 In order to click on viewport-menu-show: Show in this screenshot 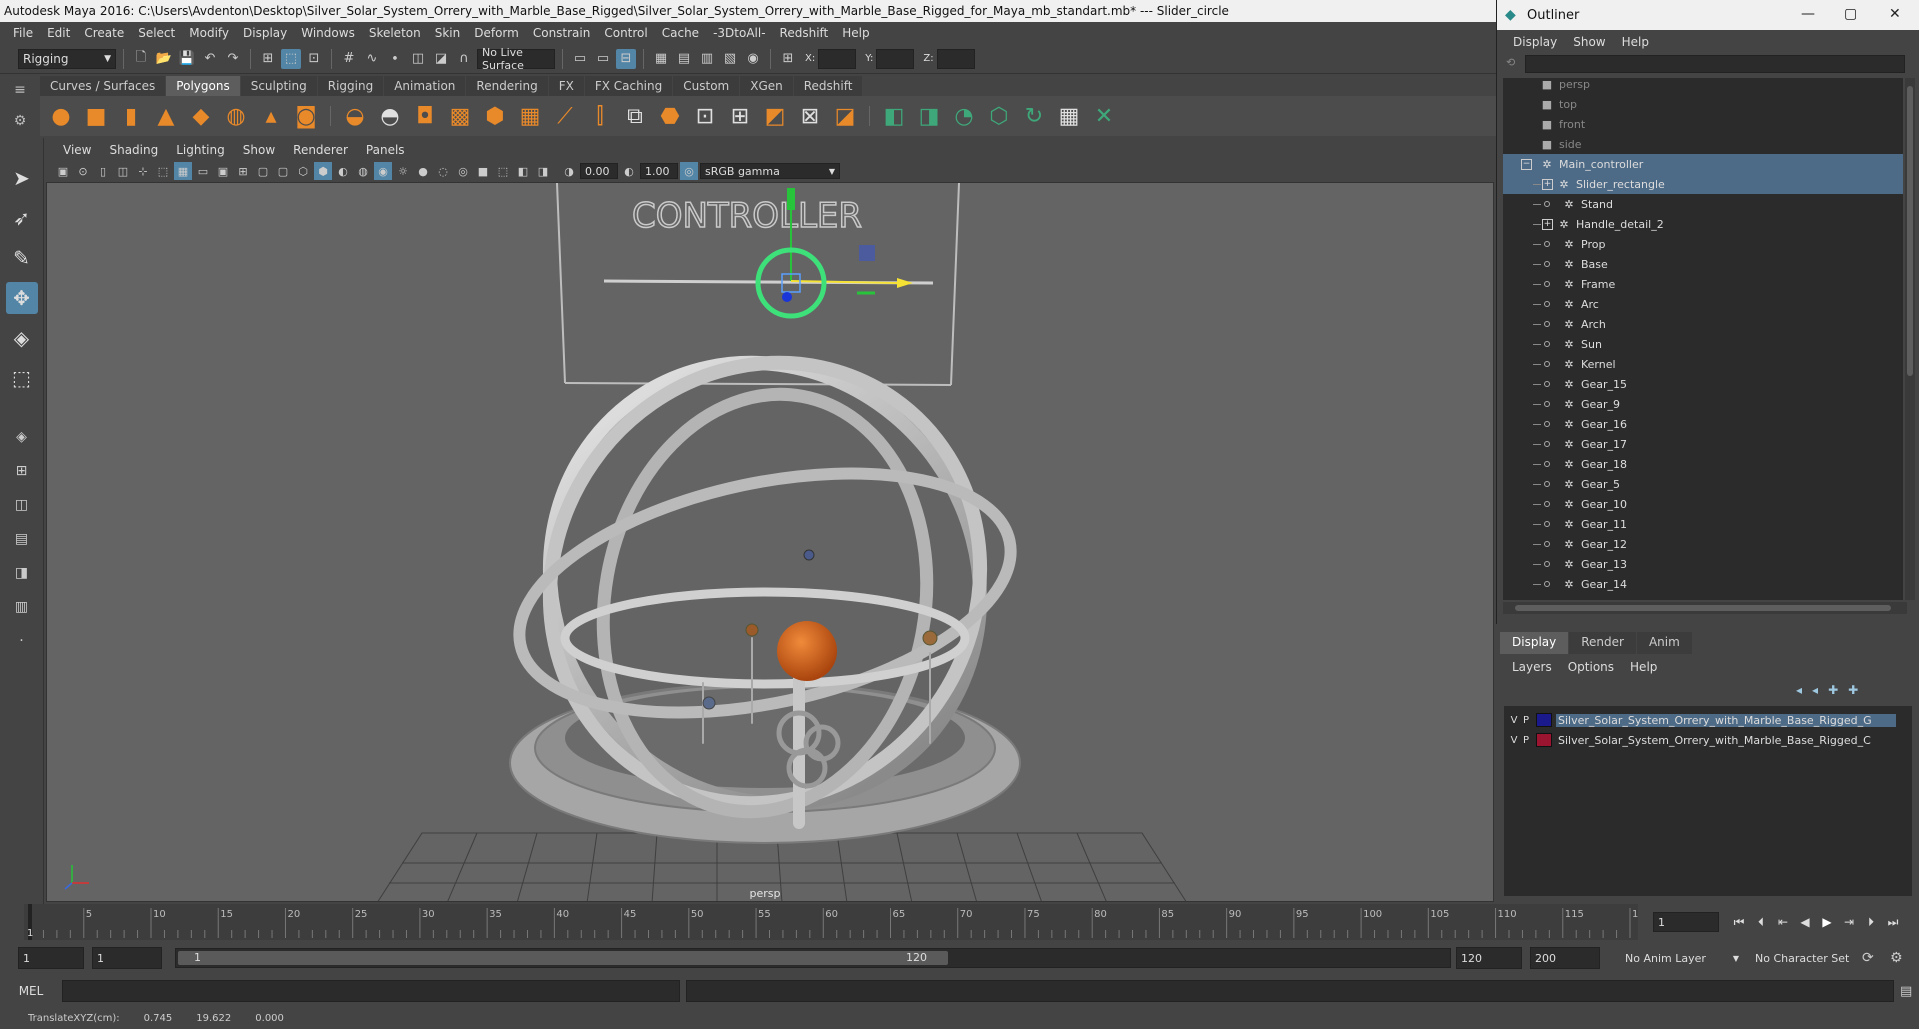, I will do `click(259, 150)`.